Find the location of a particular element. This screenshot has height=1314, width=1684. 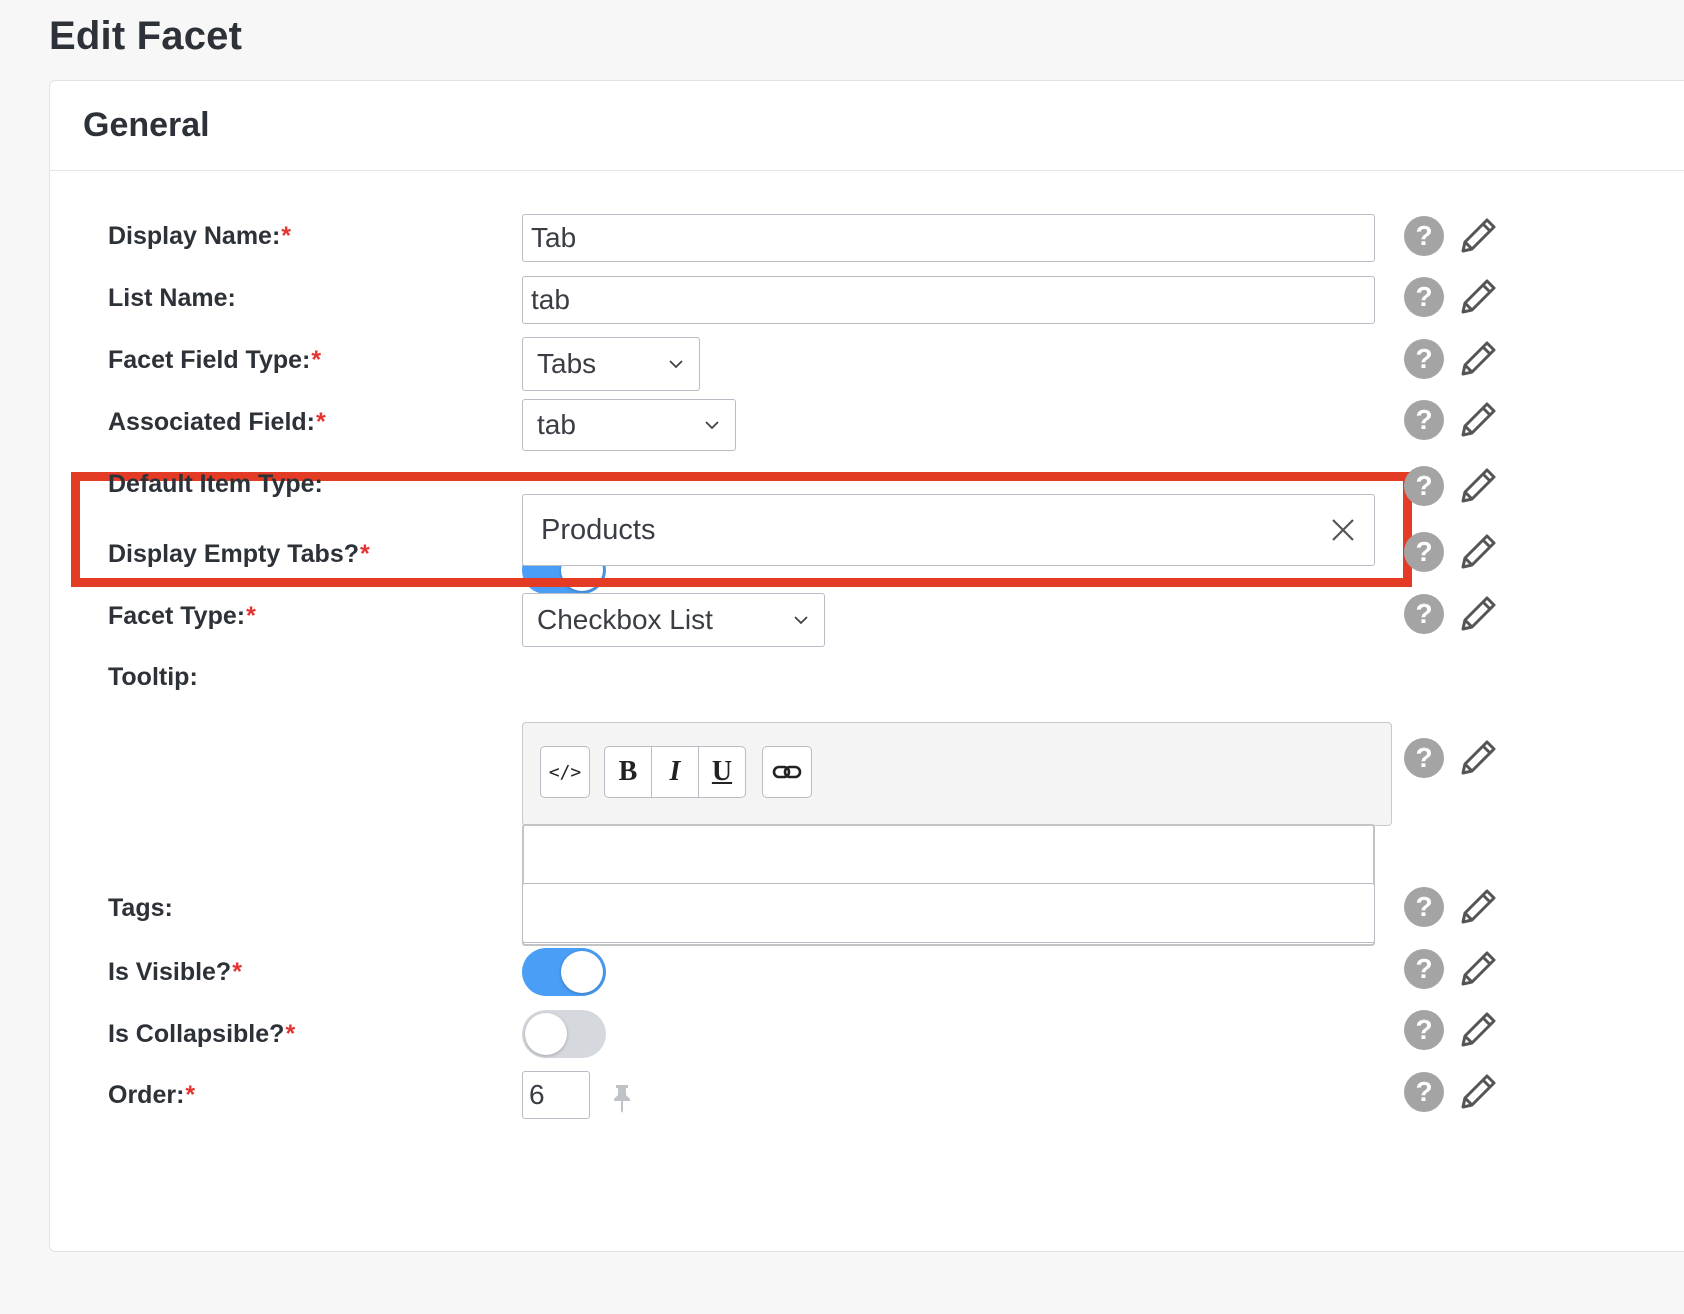

pin-icon is located at coordinates (622, 1098).